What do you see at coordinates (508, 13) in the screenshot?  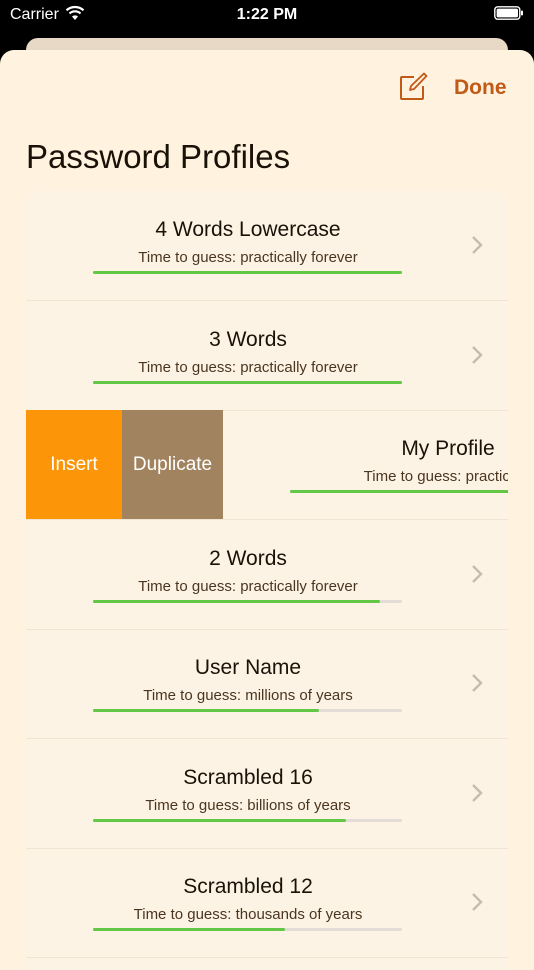 I see `battery-icon` at bounding box center [508, 13].